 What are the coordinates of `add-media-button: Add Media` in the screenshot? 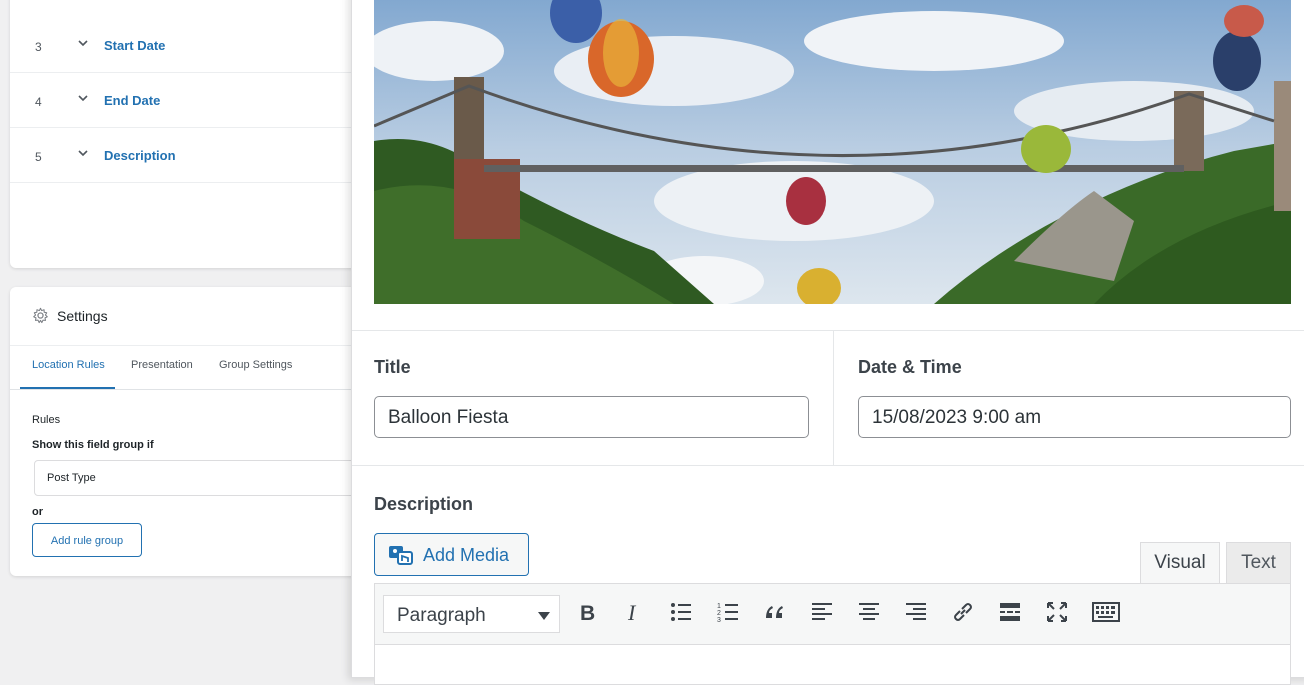 It's located at (451, 554).